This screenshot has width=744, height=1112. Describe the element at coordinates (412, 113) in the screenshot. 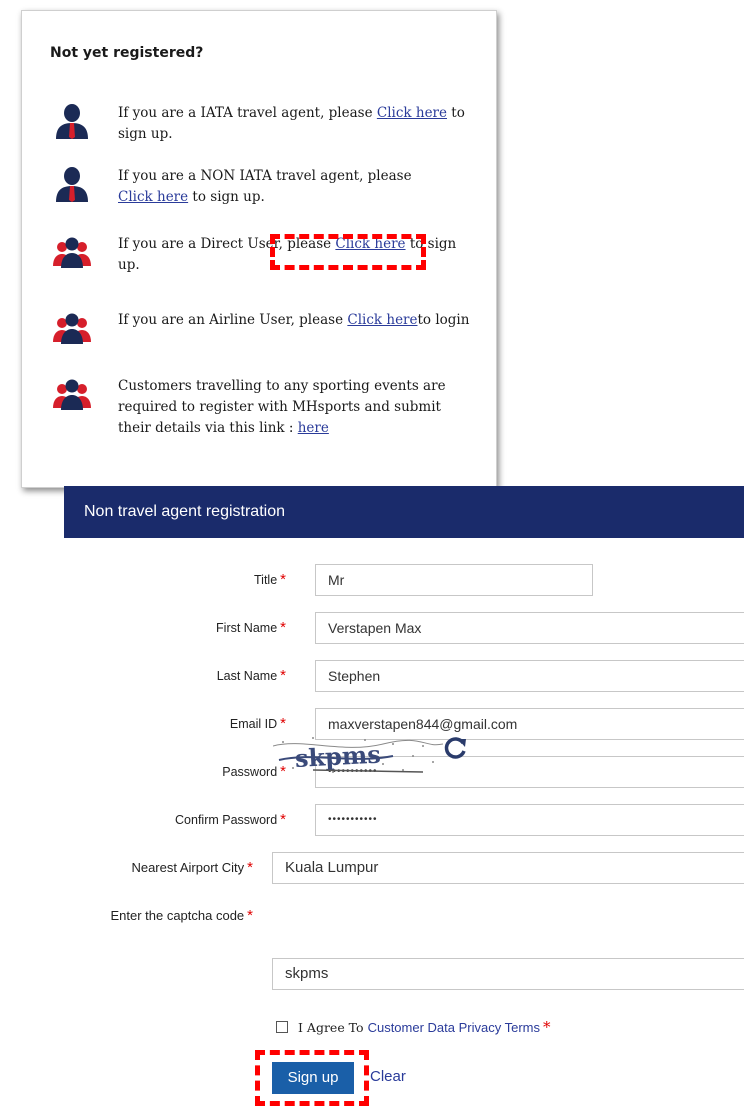

I see `iata-click-here-link: Click here` at that location.